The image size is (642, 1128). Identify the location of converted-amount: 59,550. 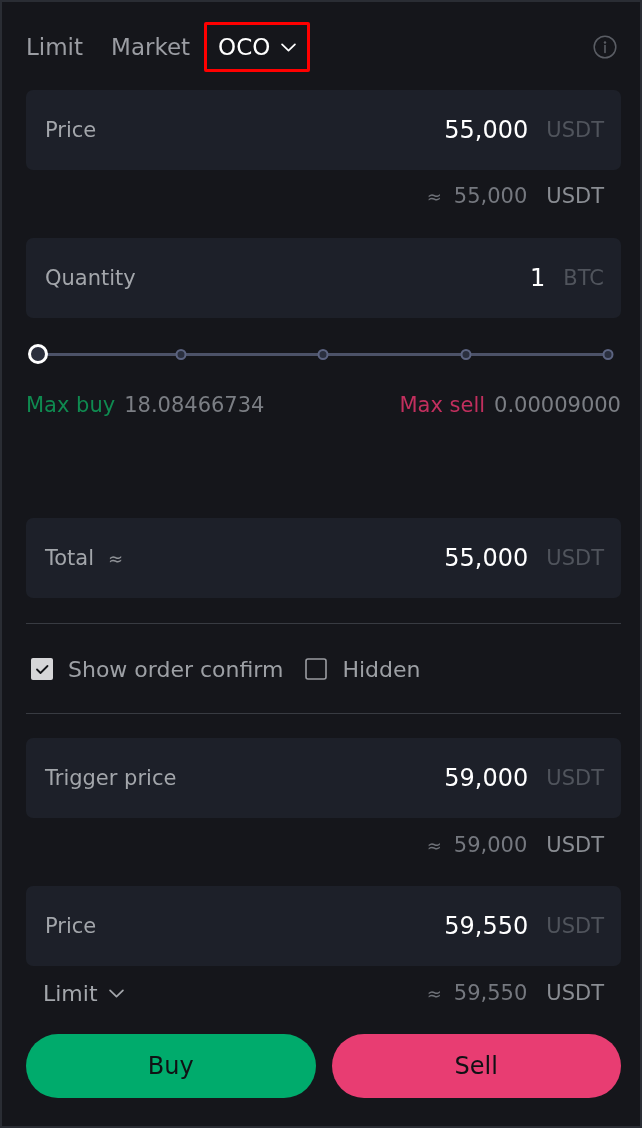
(490, 993).